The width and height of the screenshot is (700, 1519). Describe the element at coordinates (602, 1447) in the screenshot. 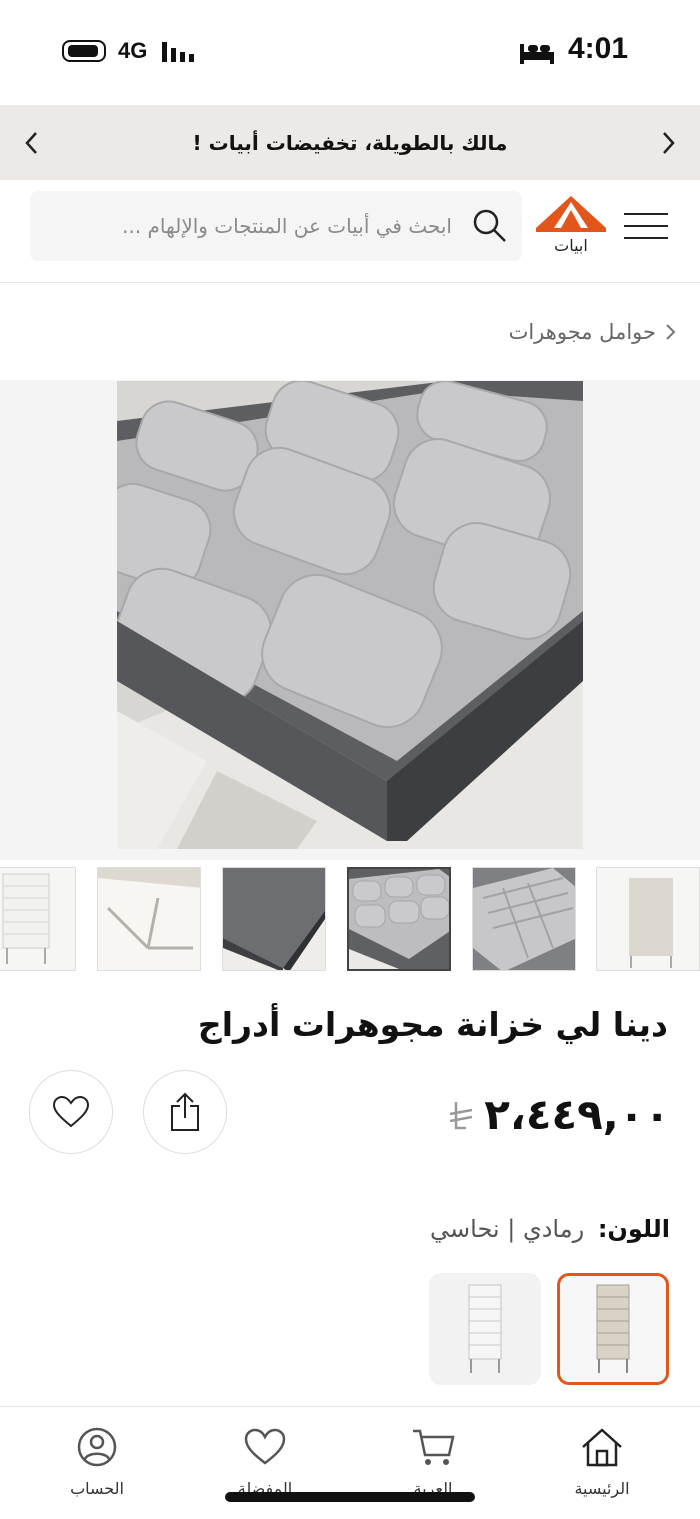

I see `home-icon` at that location.